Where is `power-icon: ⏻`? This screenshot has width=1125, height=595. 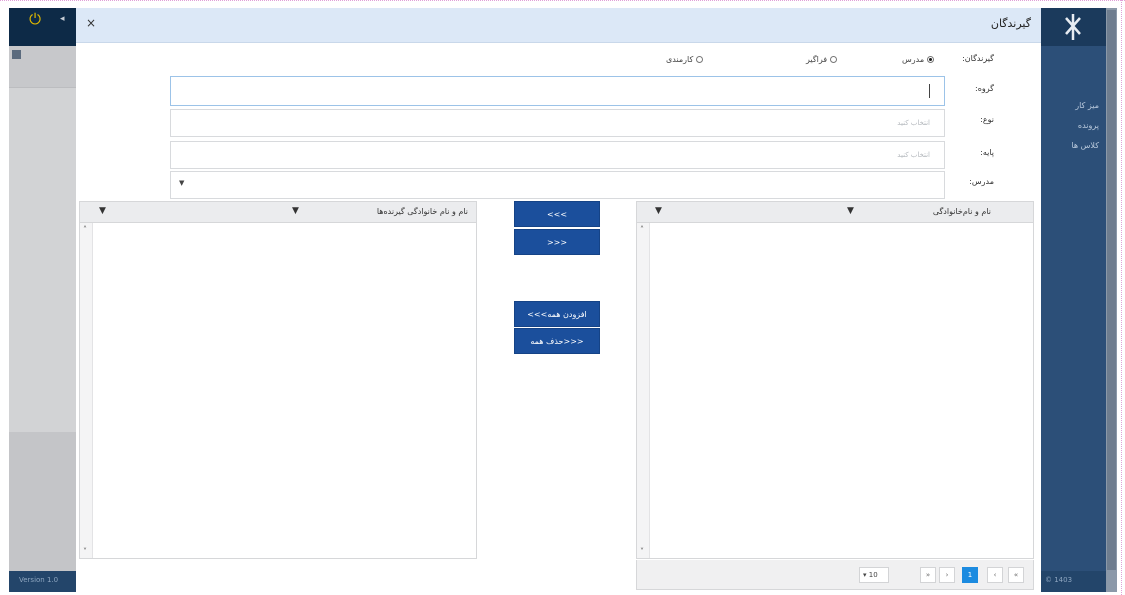
power-icon: ⏻ is located at coordinates (35, 19).